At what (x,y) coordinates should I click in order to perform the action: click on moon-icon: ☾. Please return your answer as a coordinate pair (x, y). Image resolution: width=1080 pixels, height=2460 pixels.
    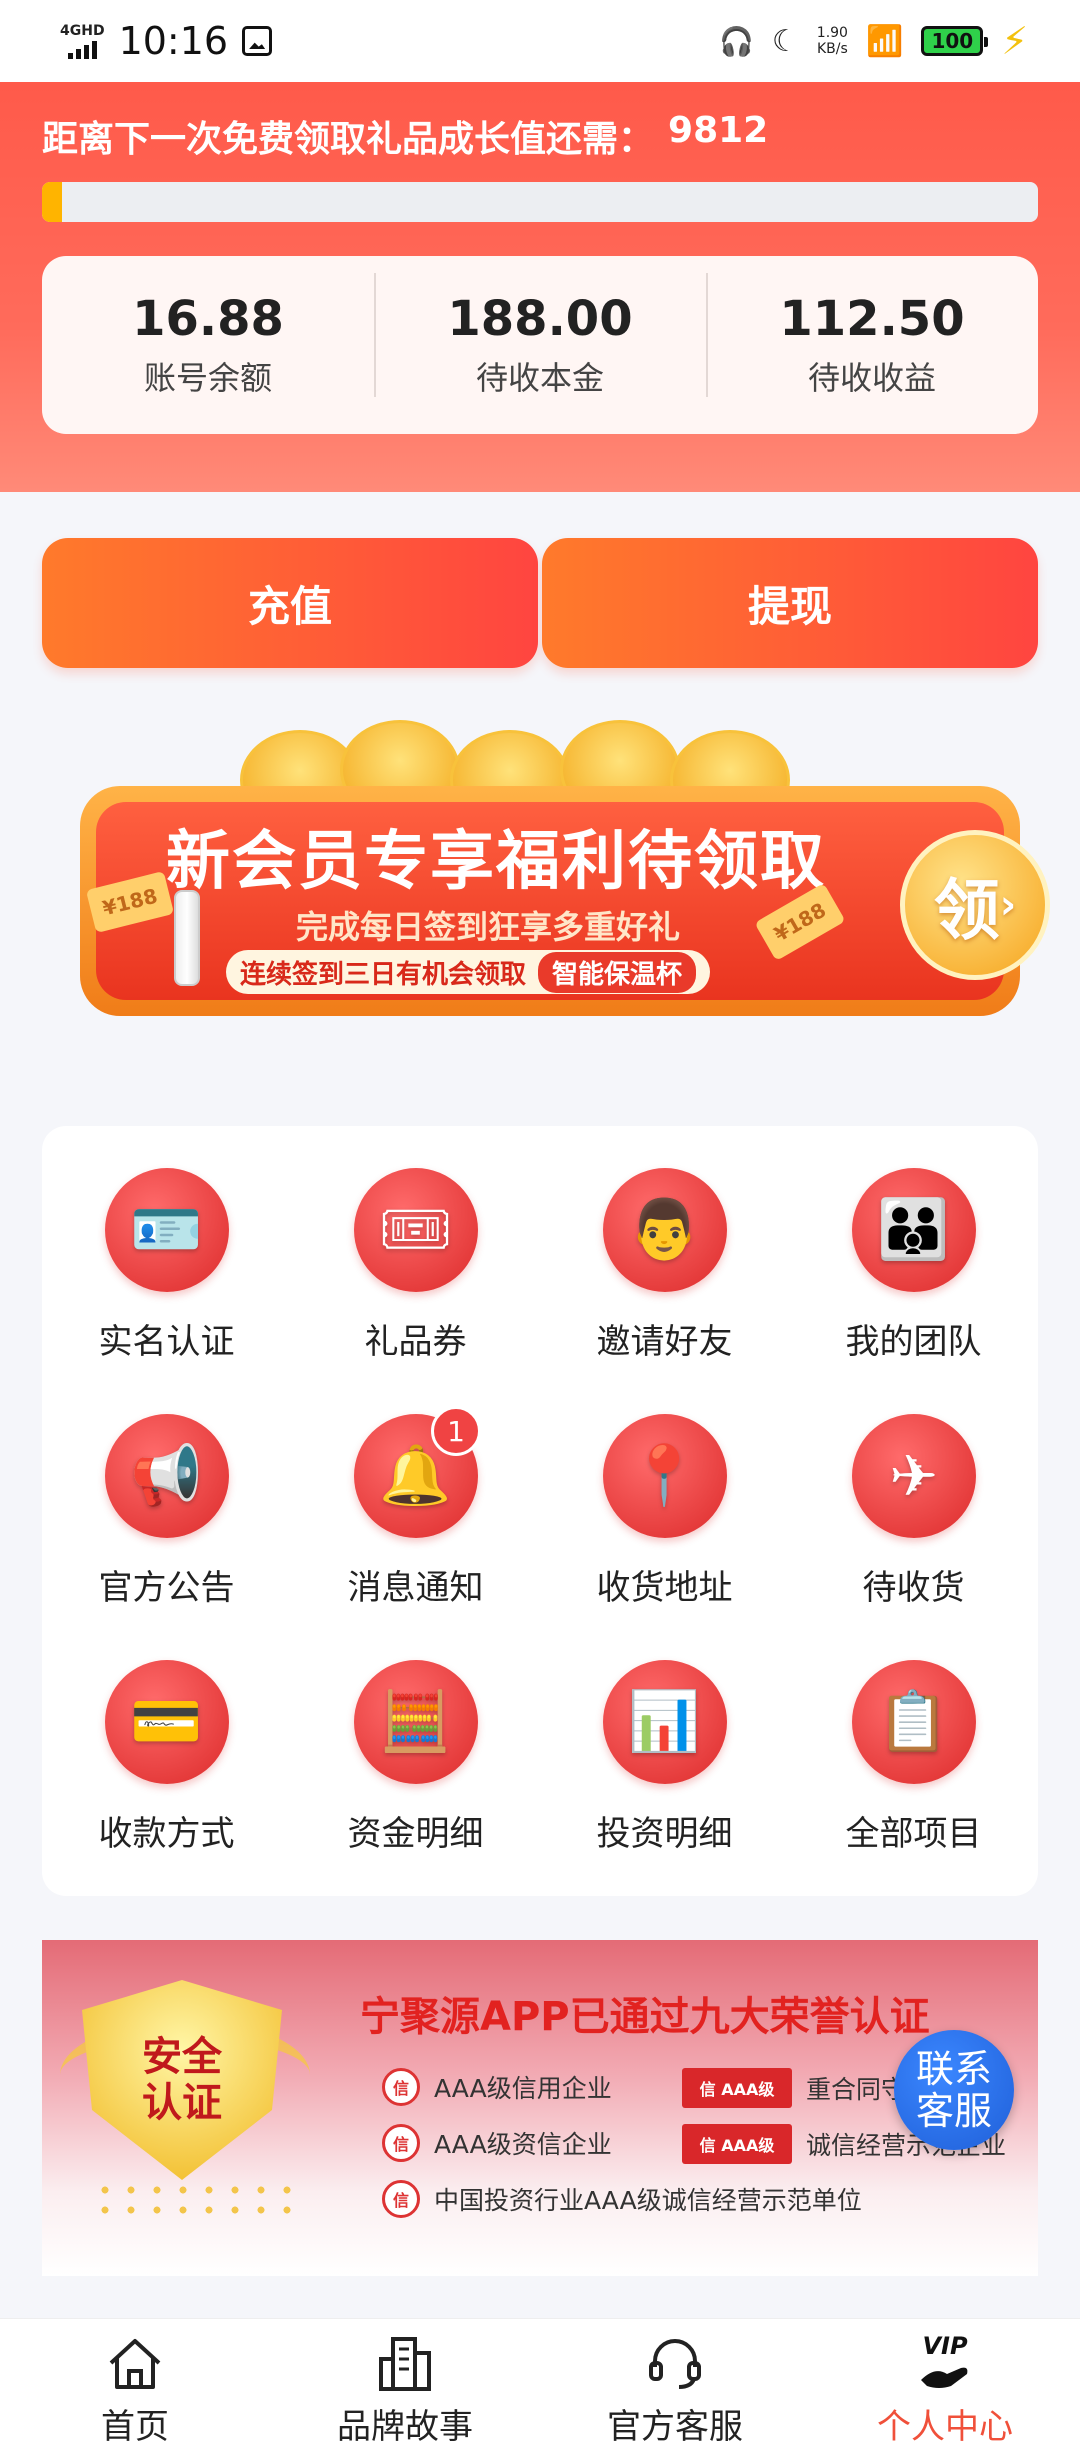
    Looking at the image, I should click on (785, 41).